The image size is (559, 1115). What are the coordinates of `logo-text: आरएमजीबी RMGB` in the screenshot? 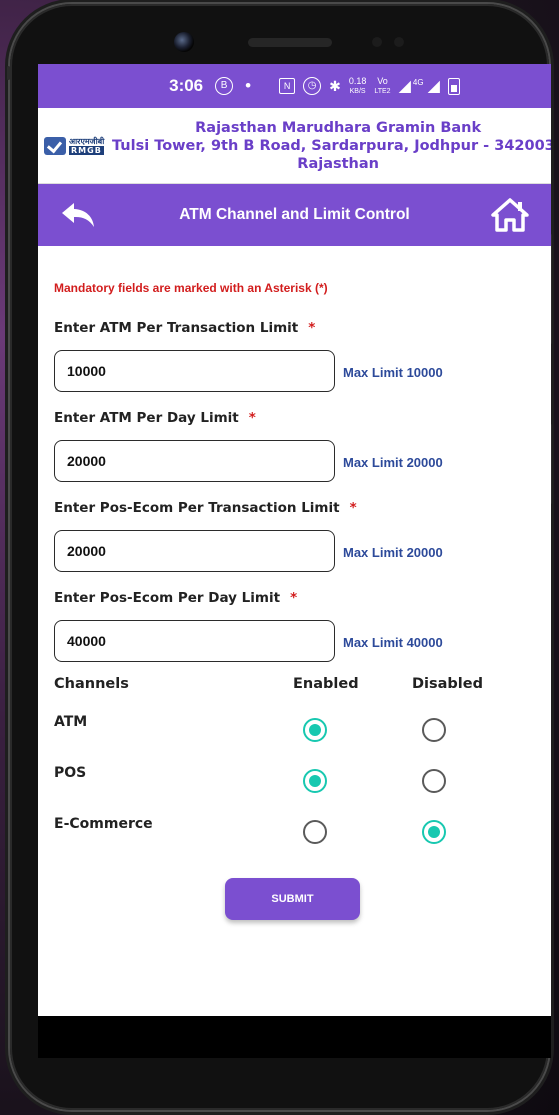 It's located at (87, 145).